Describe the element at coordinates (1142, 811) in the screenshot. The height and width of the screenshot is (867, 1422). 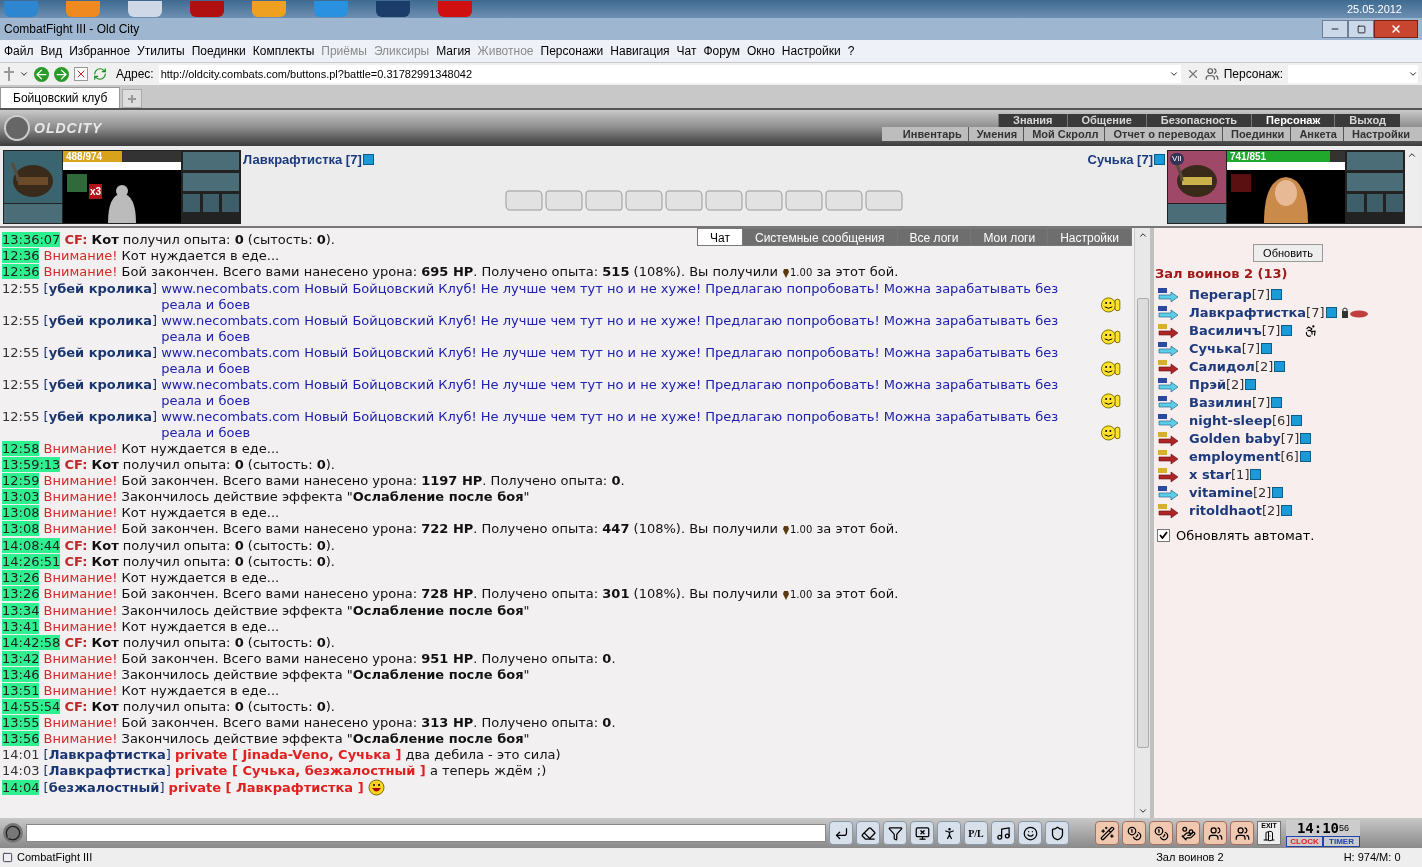
I see `scroll-down-icon` at that location.